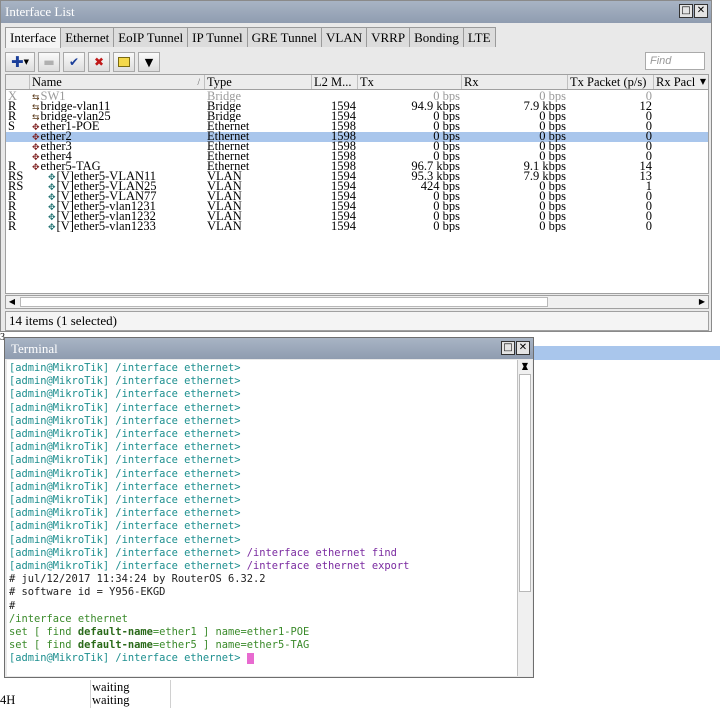 Image resolution: width=720 pixels, height=708 pixels. Describe the element at coordinates (515, 82) in the screenshot. I see `column-header-rx: Rx` at that location.